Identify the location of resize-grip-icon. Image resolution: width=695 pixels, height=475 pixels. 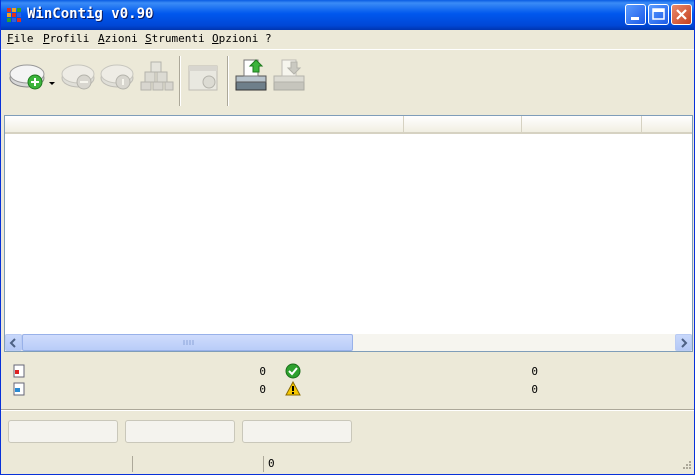
(686, 466).